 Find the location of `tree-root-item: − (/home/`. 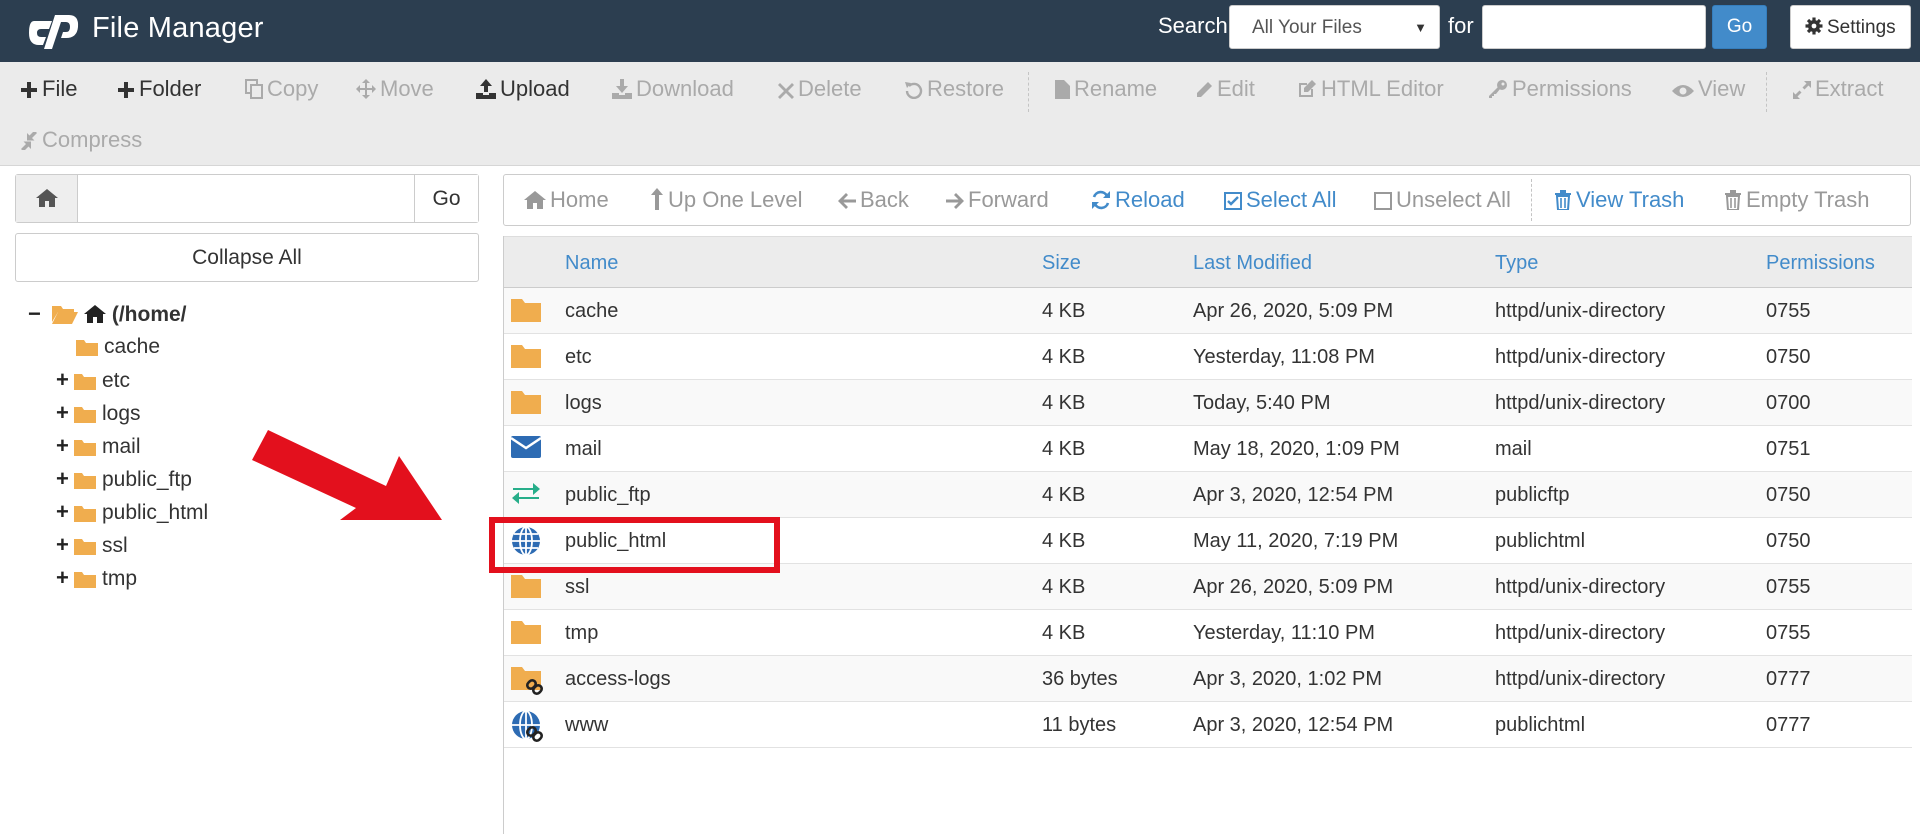

tree-root-item: − (/home/ is located at coordinates (166, 314).